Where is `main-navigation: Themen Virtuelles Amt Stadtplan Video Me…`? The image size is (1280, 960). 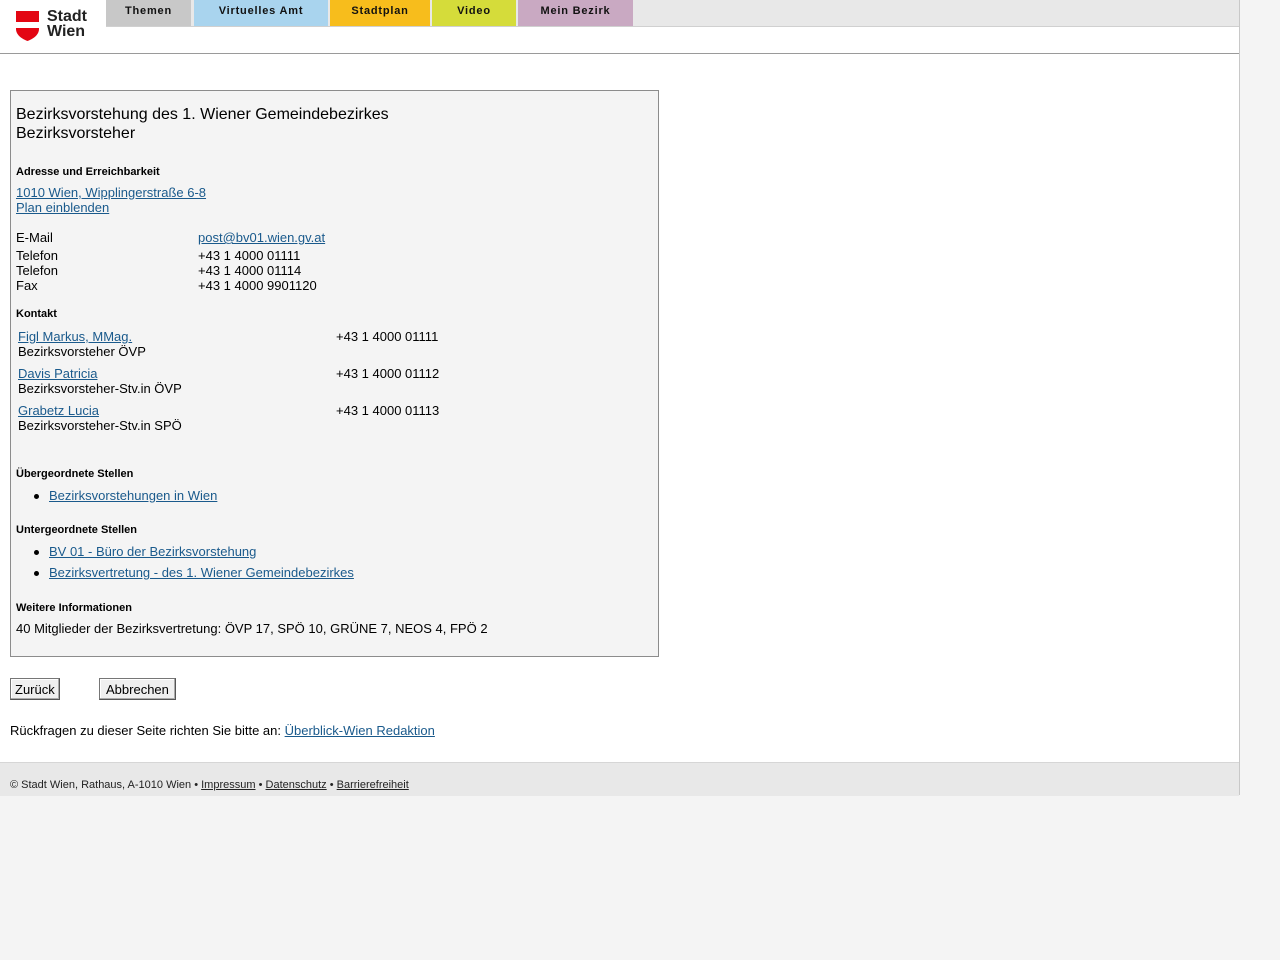 main-navigation: Themen Virtuelles Amt Stadtplan Video Me… is located at coordinates (672, 13).